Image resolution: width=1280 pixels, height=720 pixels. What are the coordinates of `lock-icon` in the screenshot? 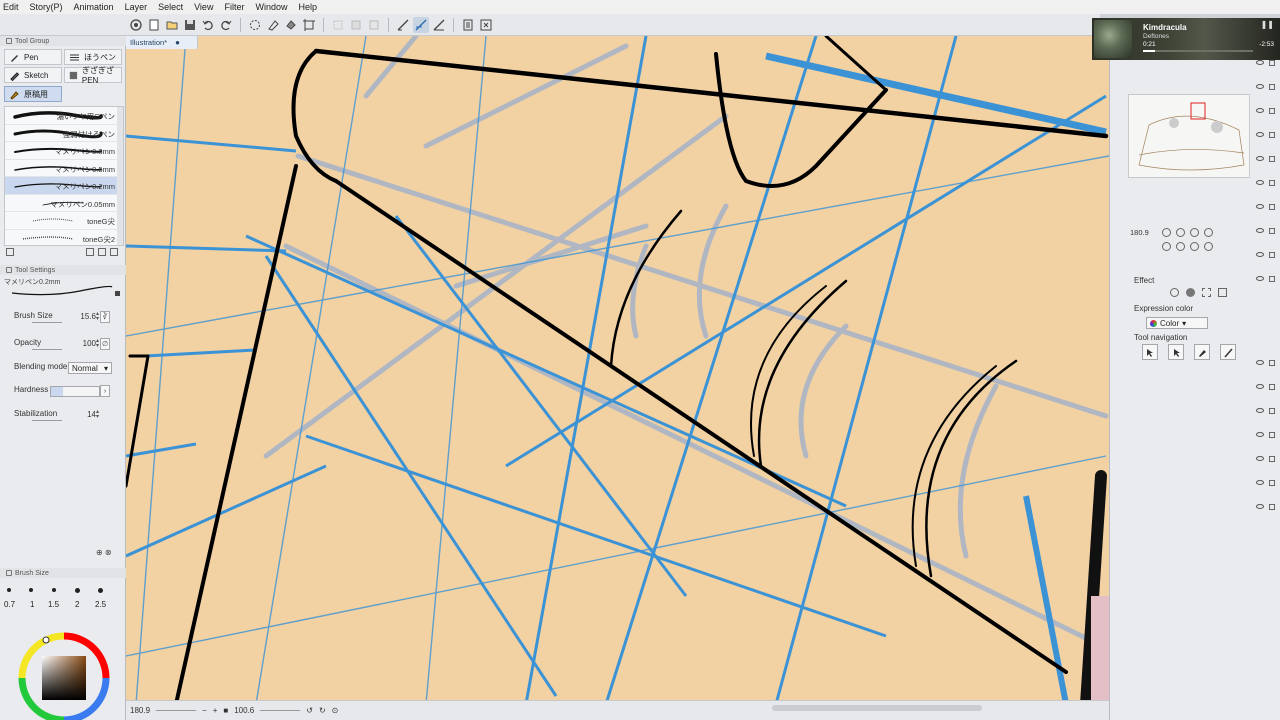 It's located at (117, 293).